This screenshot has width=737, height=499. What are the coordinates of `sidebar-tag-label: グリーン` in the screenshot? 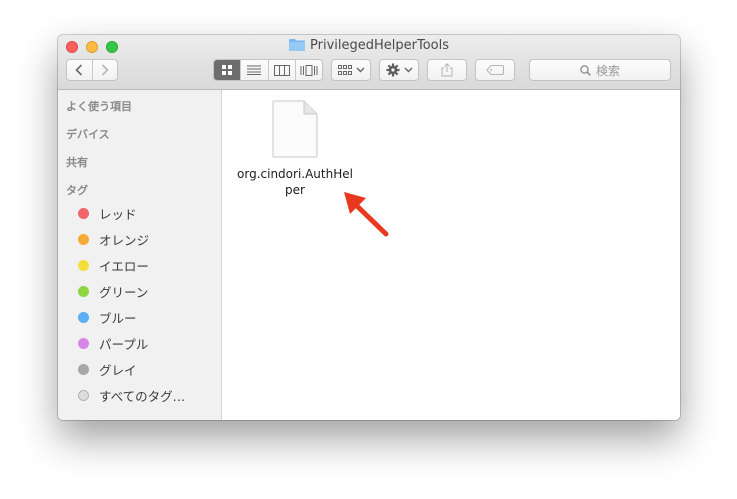 It's located at (124, 292).